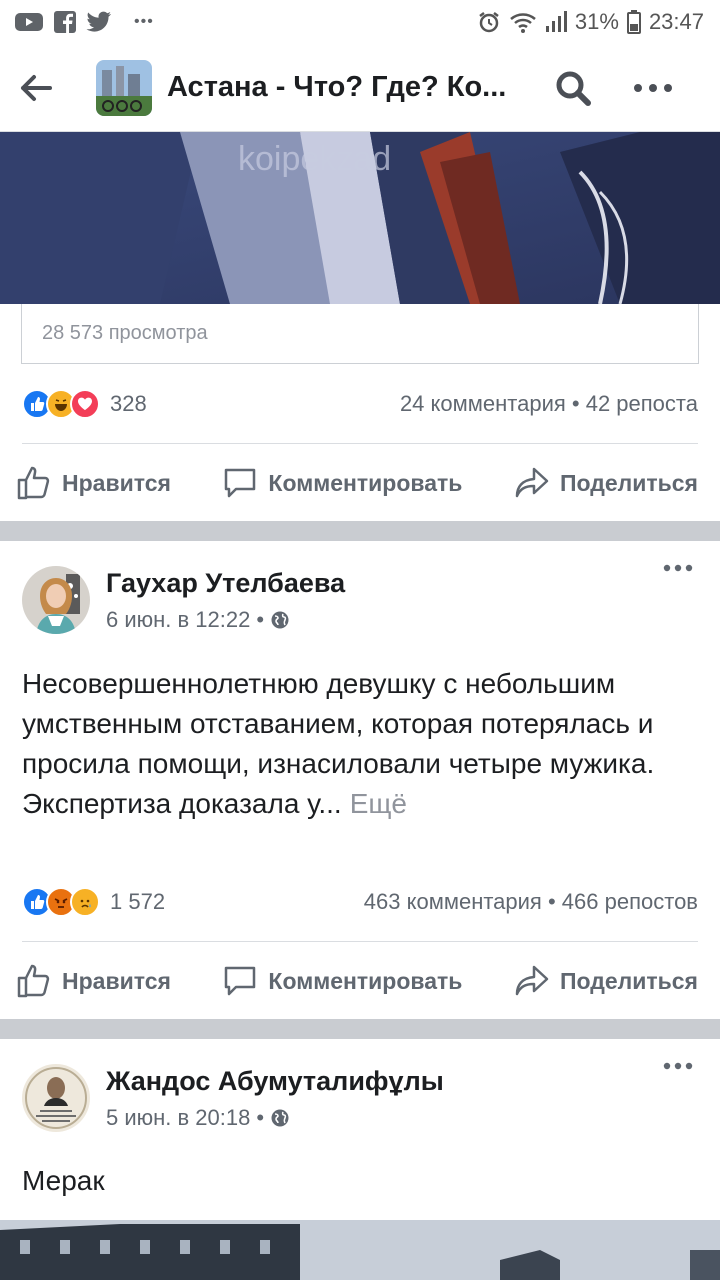  I want to click on post2-header: Гаухар Утелбаева 6 июн. в 12:22 •, so click(360, 600).